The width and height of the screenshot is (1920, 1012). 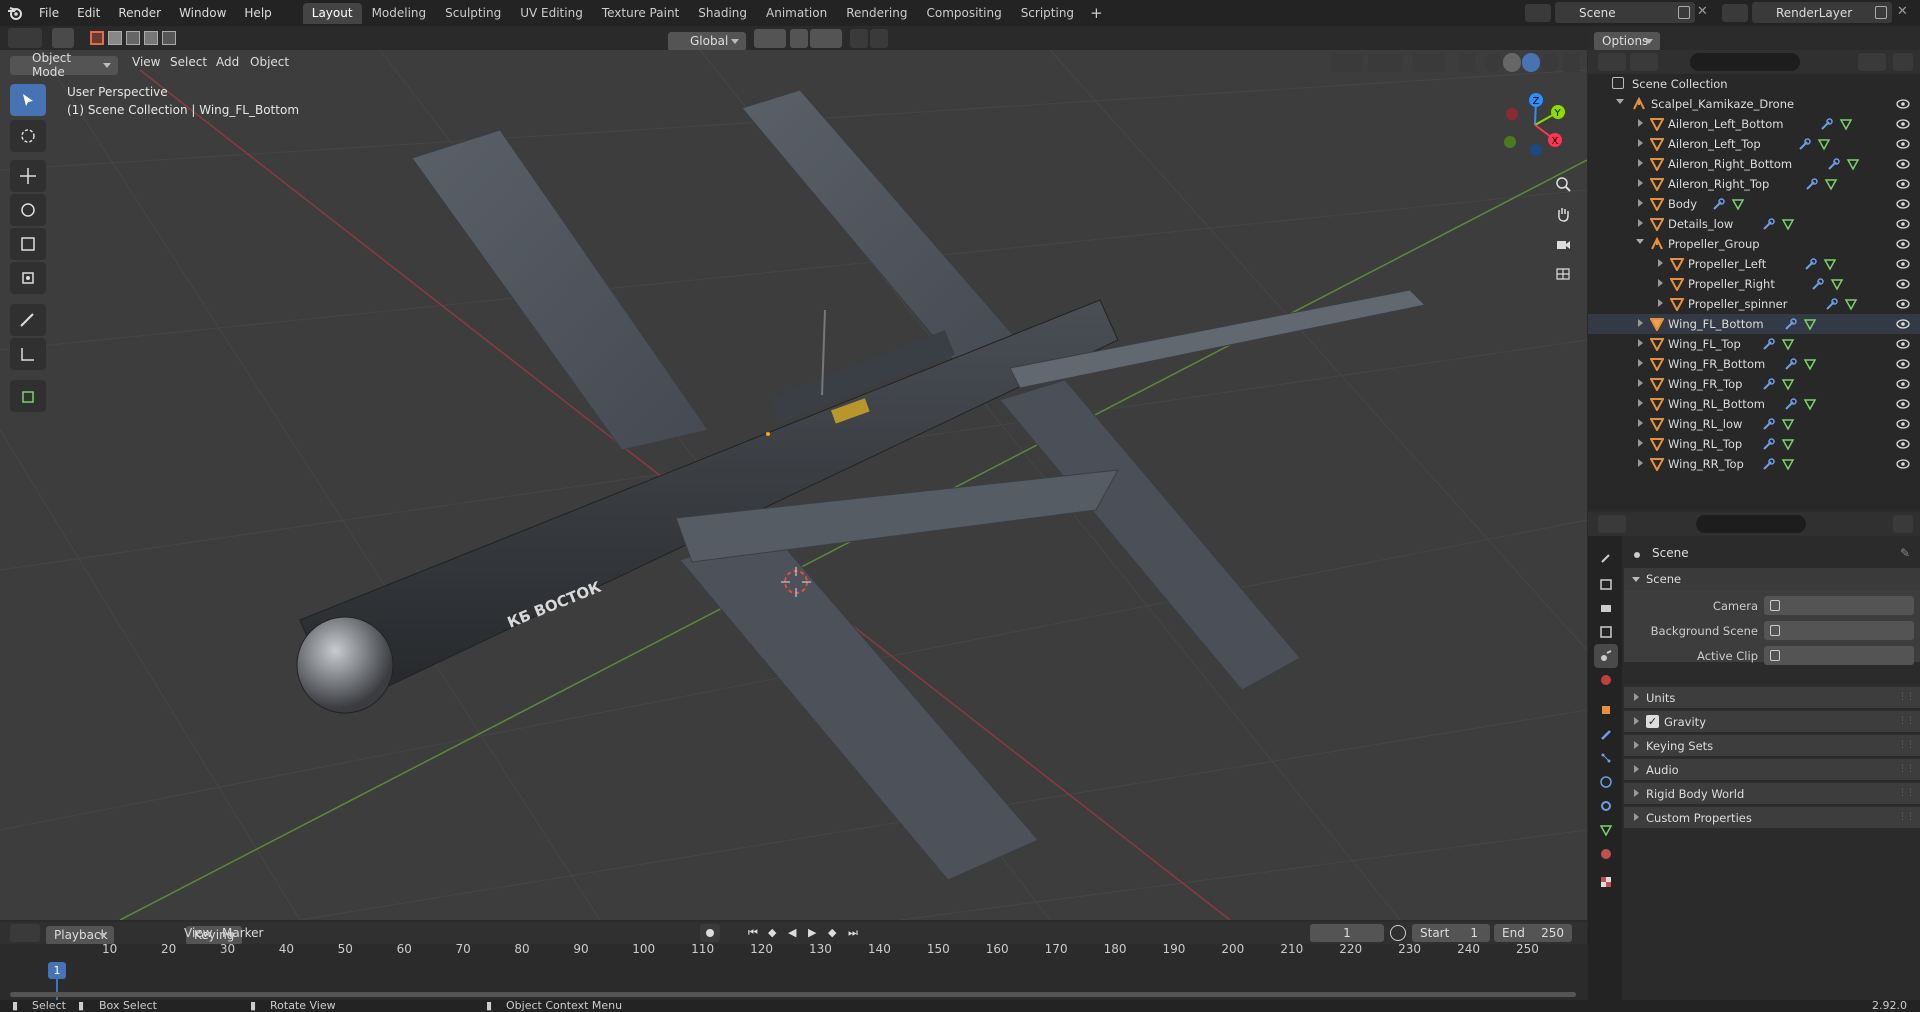 I want to click on material-tab-icon, so click(x=1606, y=854).